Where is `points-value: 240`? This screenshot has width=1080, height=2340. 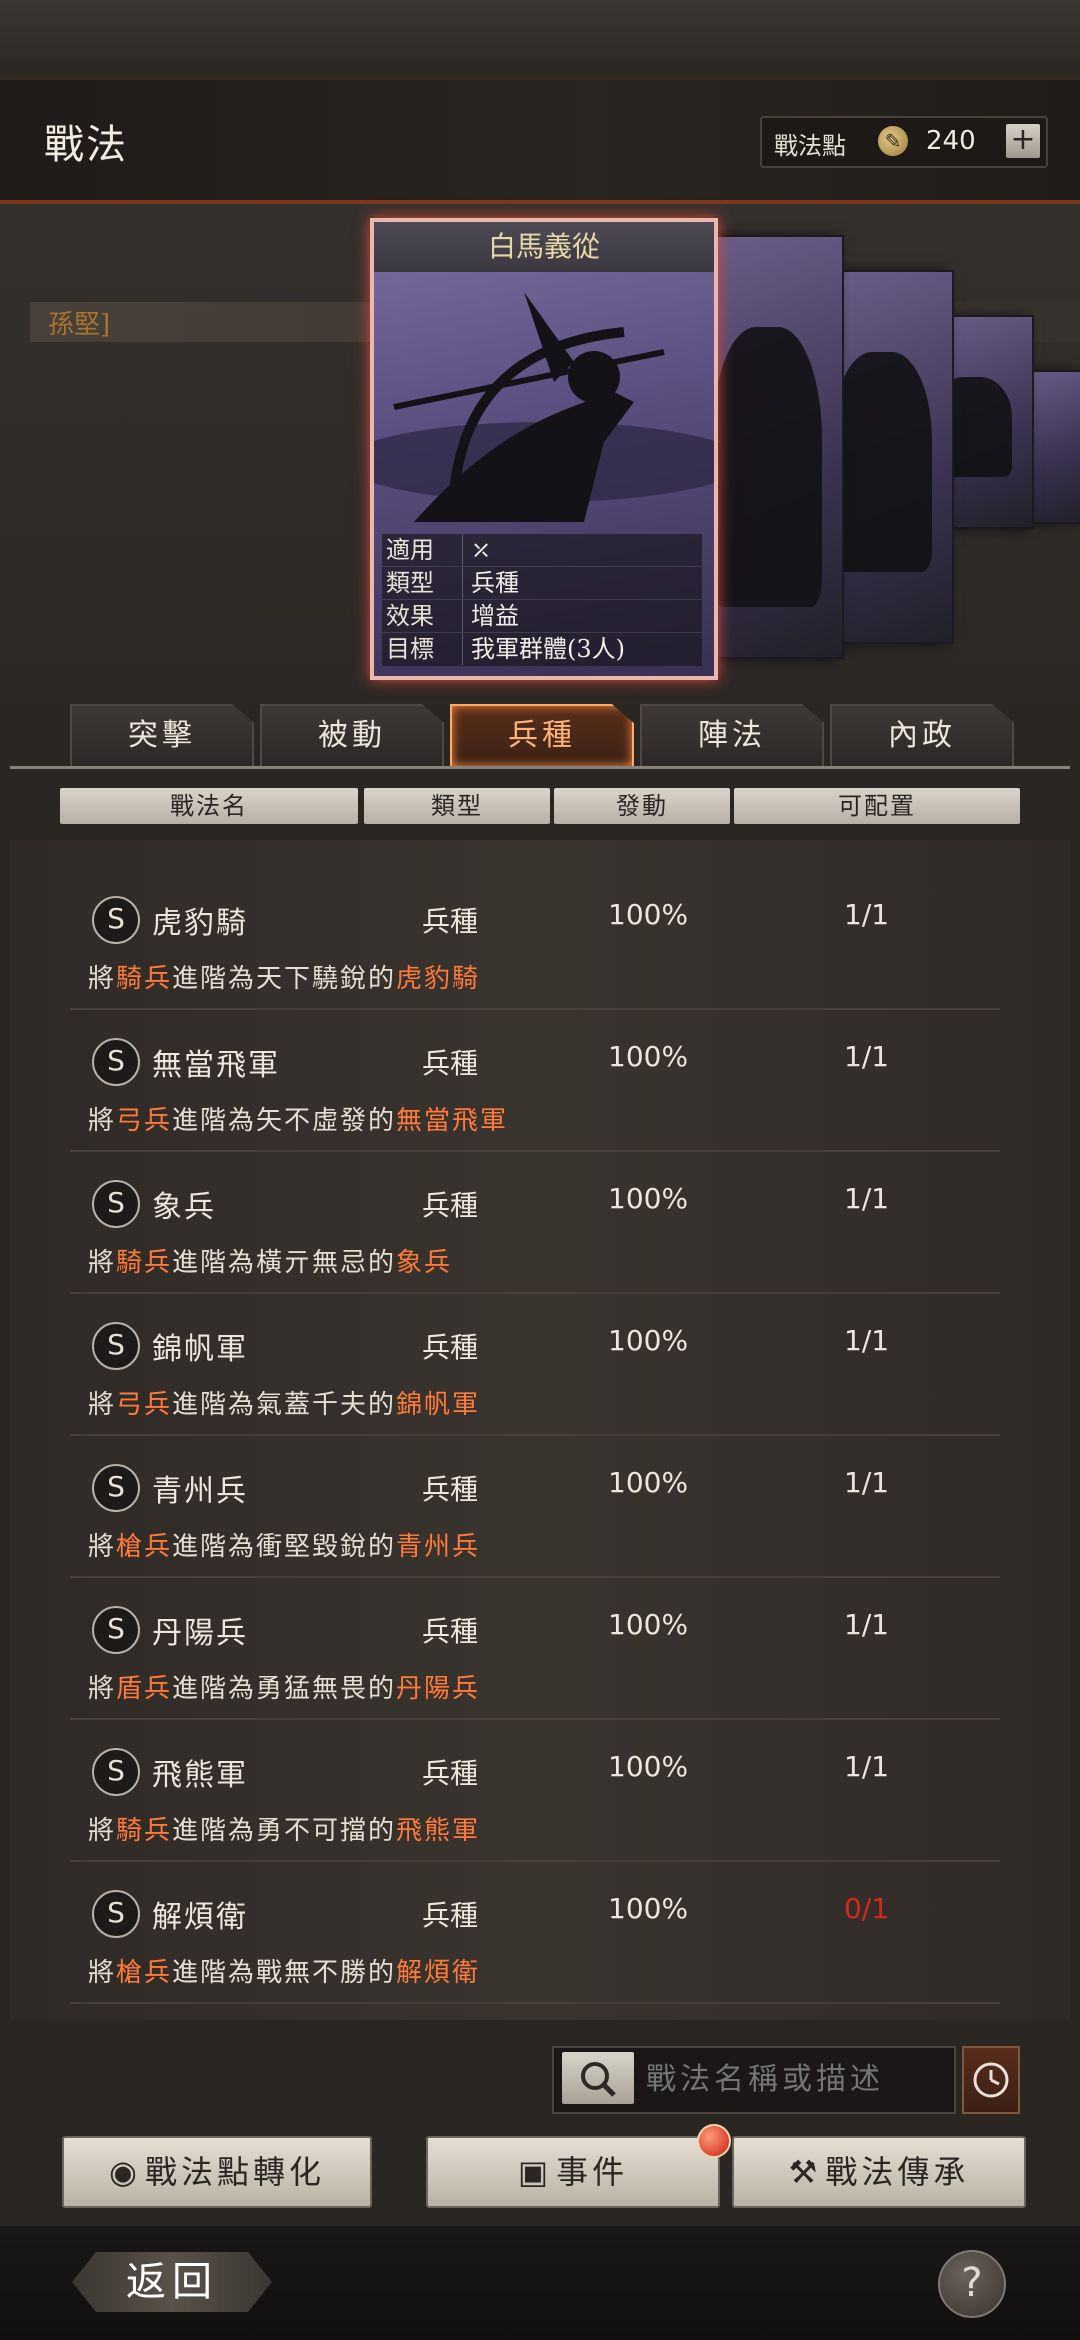
points-value: 240 is located at coordinates (951, 141).